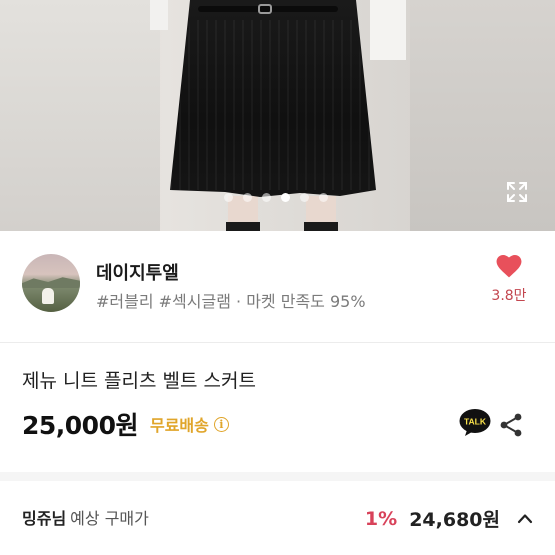 The width and height of the screenshot is (555, 555). What do you see at coordinates (109, 518) in the screenshot?
I see `estimated-price-label: 예상 구매가` at bounding box center [109, 518].